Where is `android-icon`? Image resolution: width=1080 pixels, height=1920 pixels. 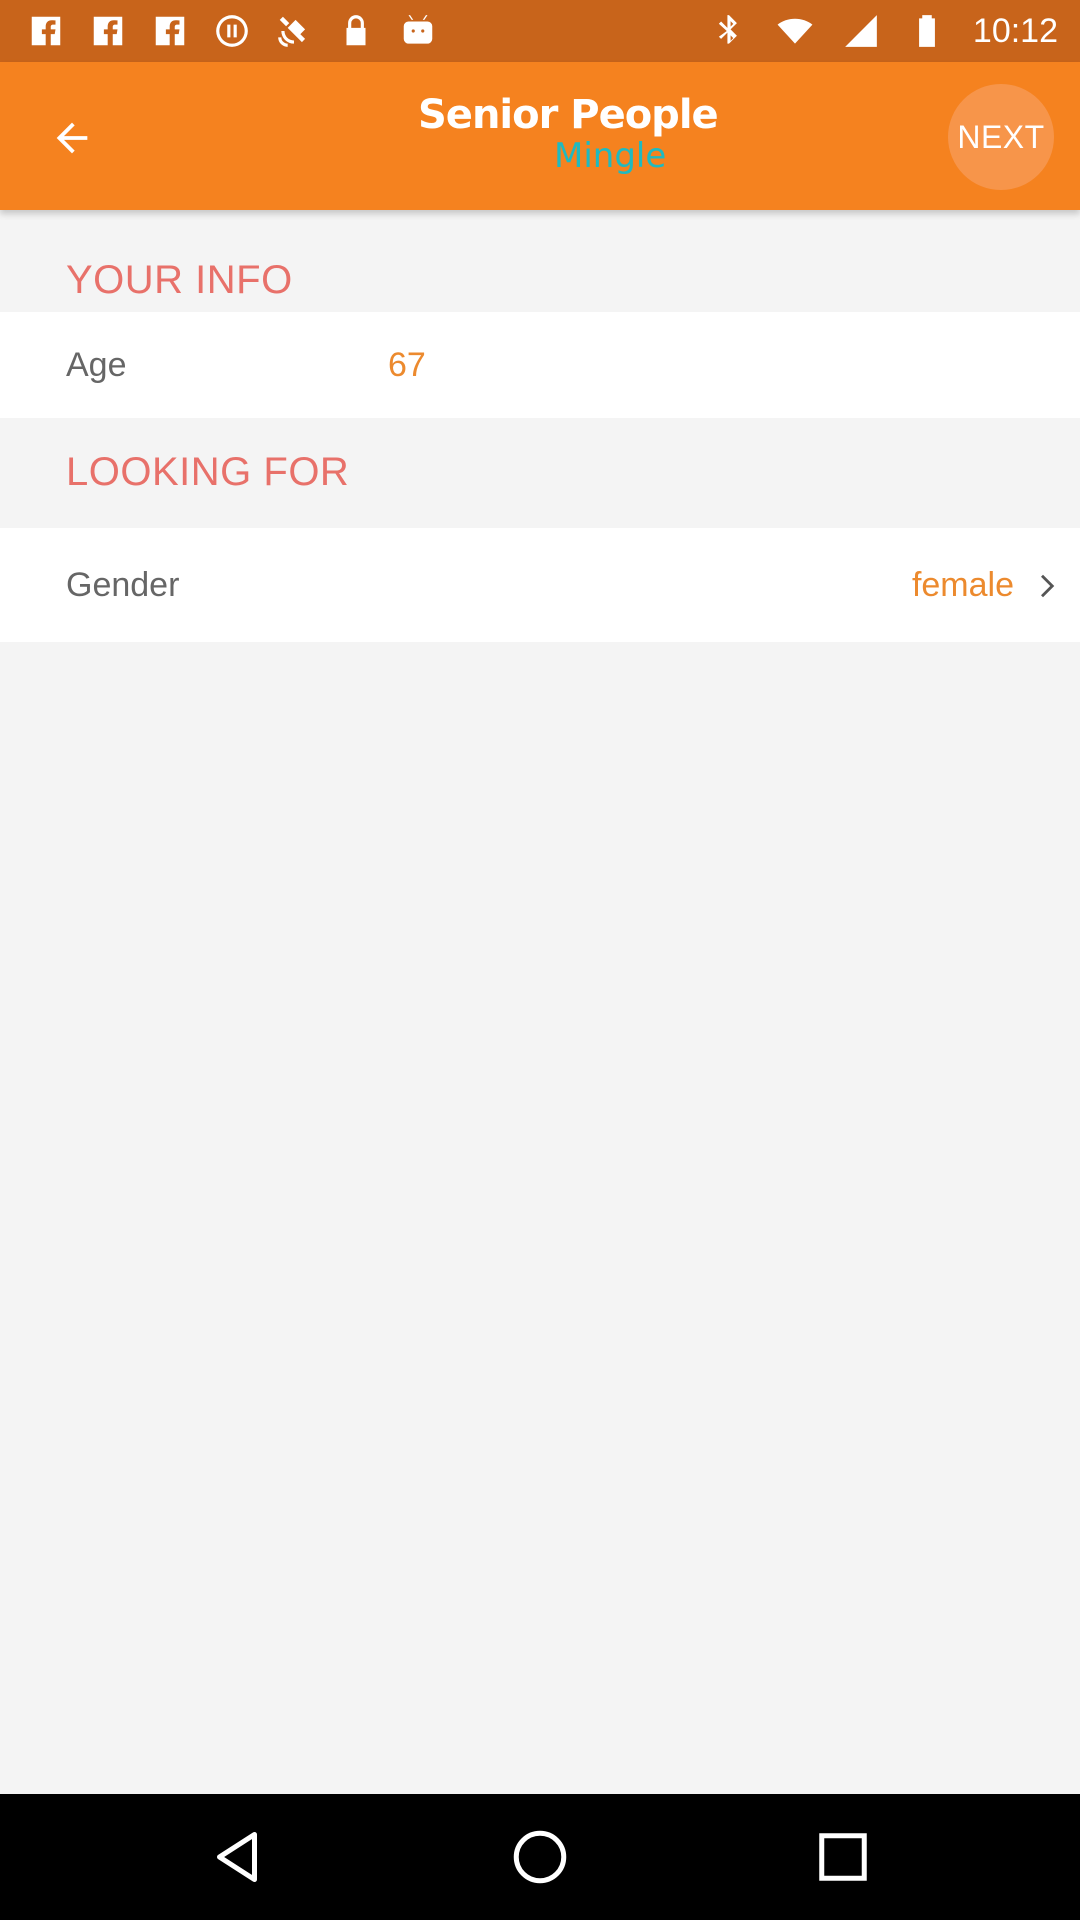
android-icon is located at coordinates (418, 31).